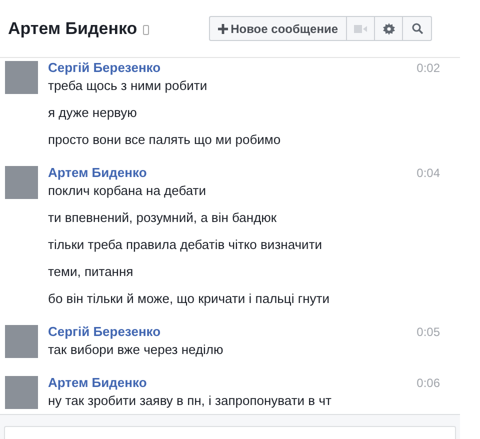  Describe the element at coordinates (128, 85) in the screenshot. I see `message-text: треба щось з ними робити` at that location.